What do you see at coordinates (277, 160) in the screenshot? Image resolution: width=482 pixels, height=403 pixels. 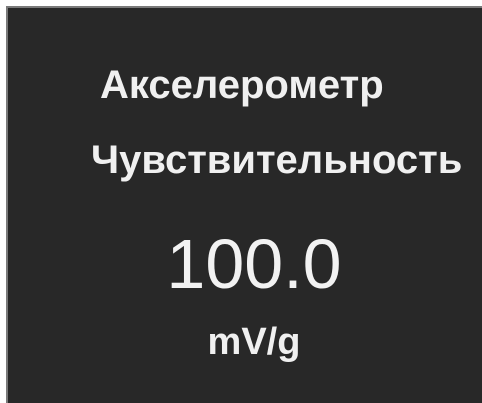 I see `sensitivity-label: Чувствительность` at bounding box center [277, 160].